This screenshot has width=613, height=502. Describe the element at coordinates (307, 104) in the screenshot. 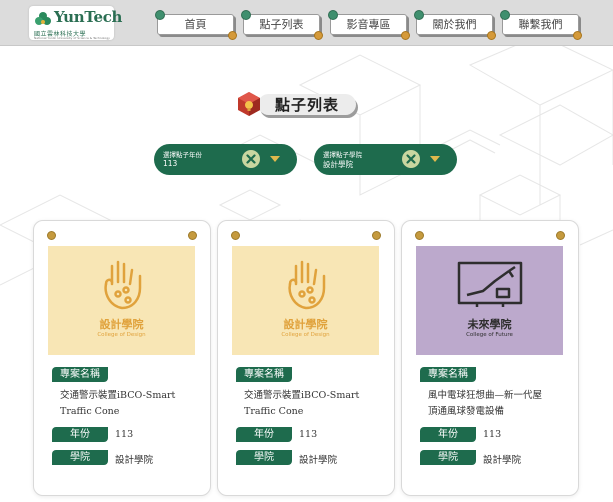

I see `page-title: 點子列表` at that location.